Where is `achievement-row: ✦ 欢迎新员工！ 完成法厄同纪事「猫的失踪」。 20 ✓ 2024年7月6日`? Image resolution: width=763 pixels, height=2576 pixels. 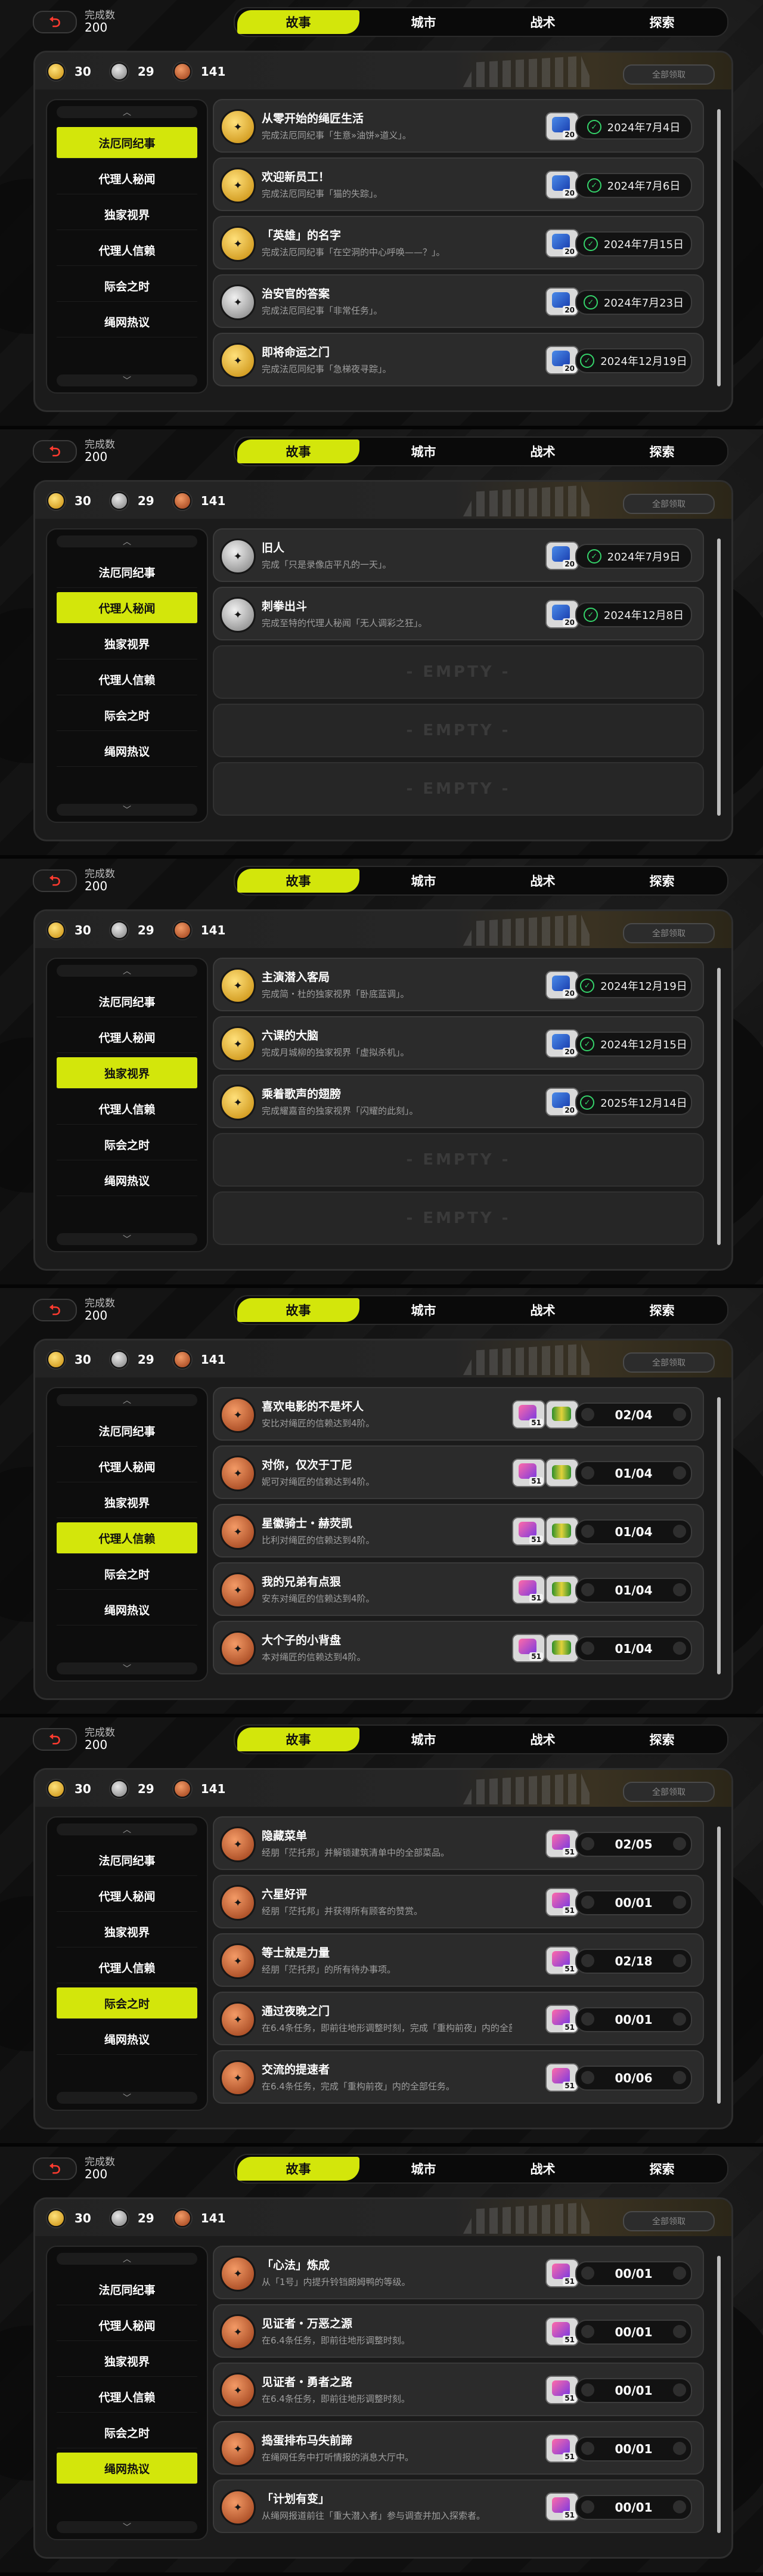
achievement-row: ✦ 欢迎新员工！ 完成法厄同纪事「猫的失踪」。 20 ✓ 2024年7月6日 is located at coordinates (458, 184).